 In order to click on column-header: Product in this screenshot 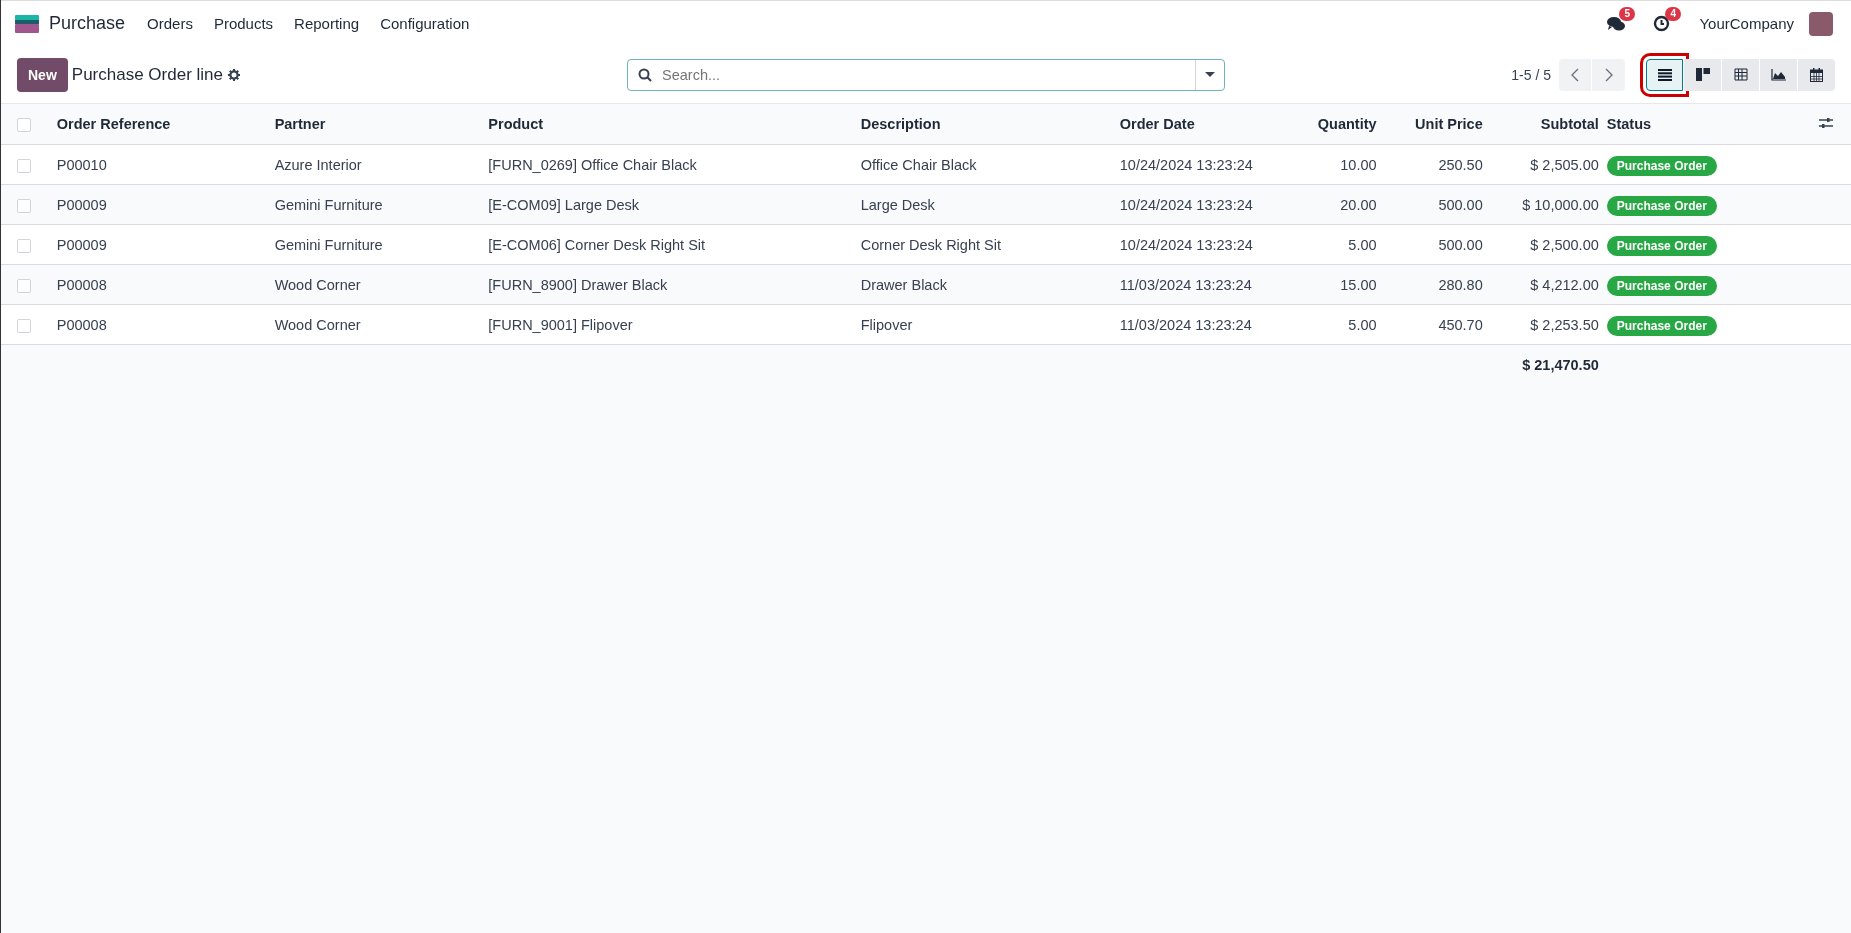, I will do `click(516, 124)`.